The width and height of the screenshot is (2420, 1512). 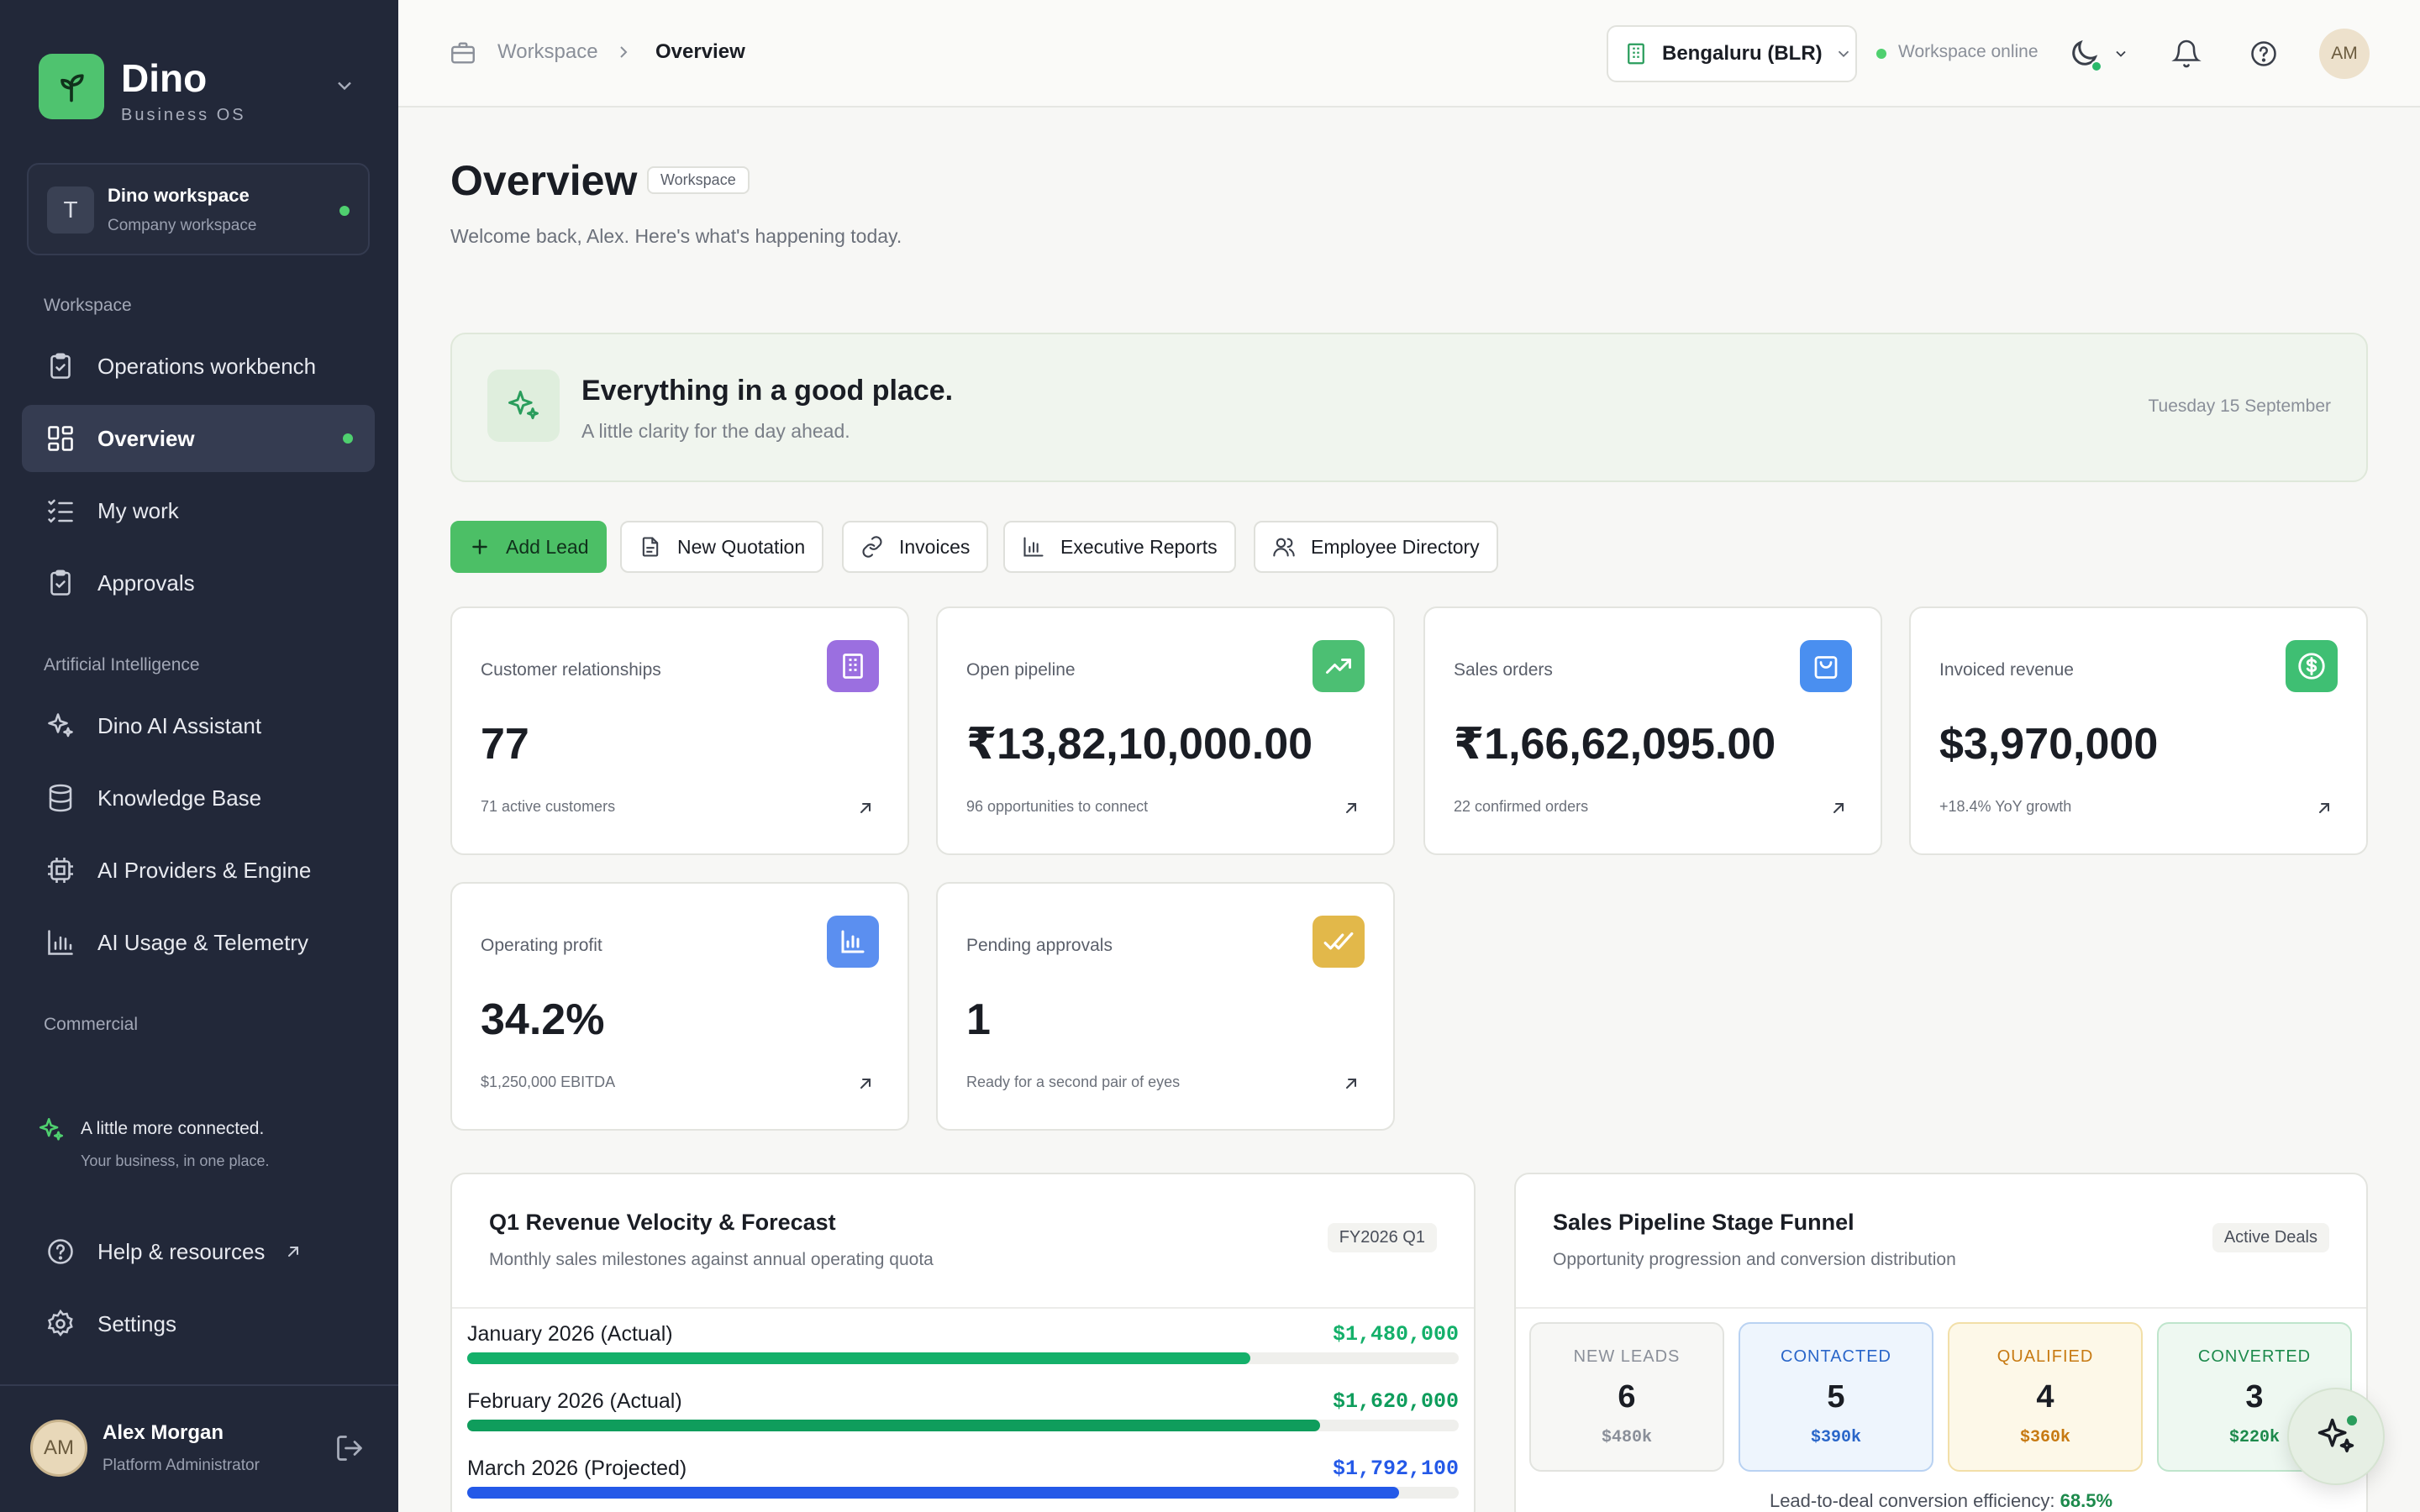 What do you see at coordinates (722, 547) in the screenshot?
I see `new-quotation-button: New Quotation` at bounding box center [722, 547].